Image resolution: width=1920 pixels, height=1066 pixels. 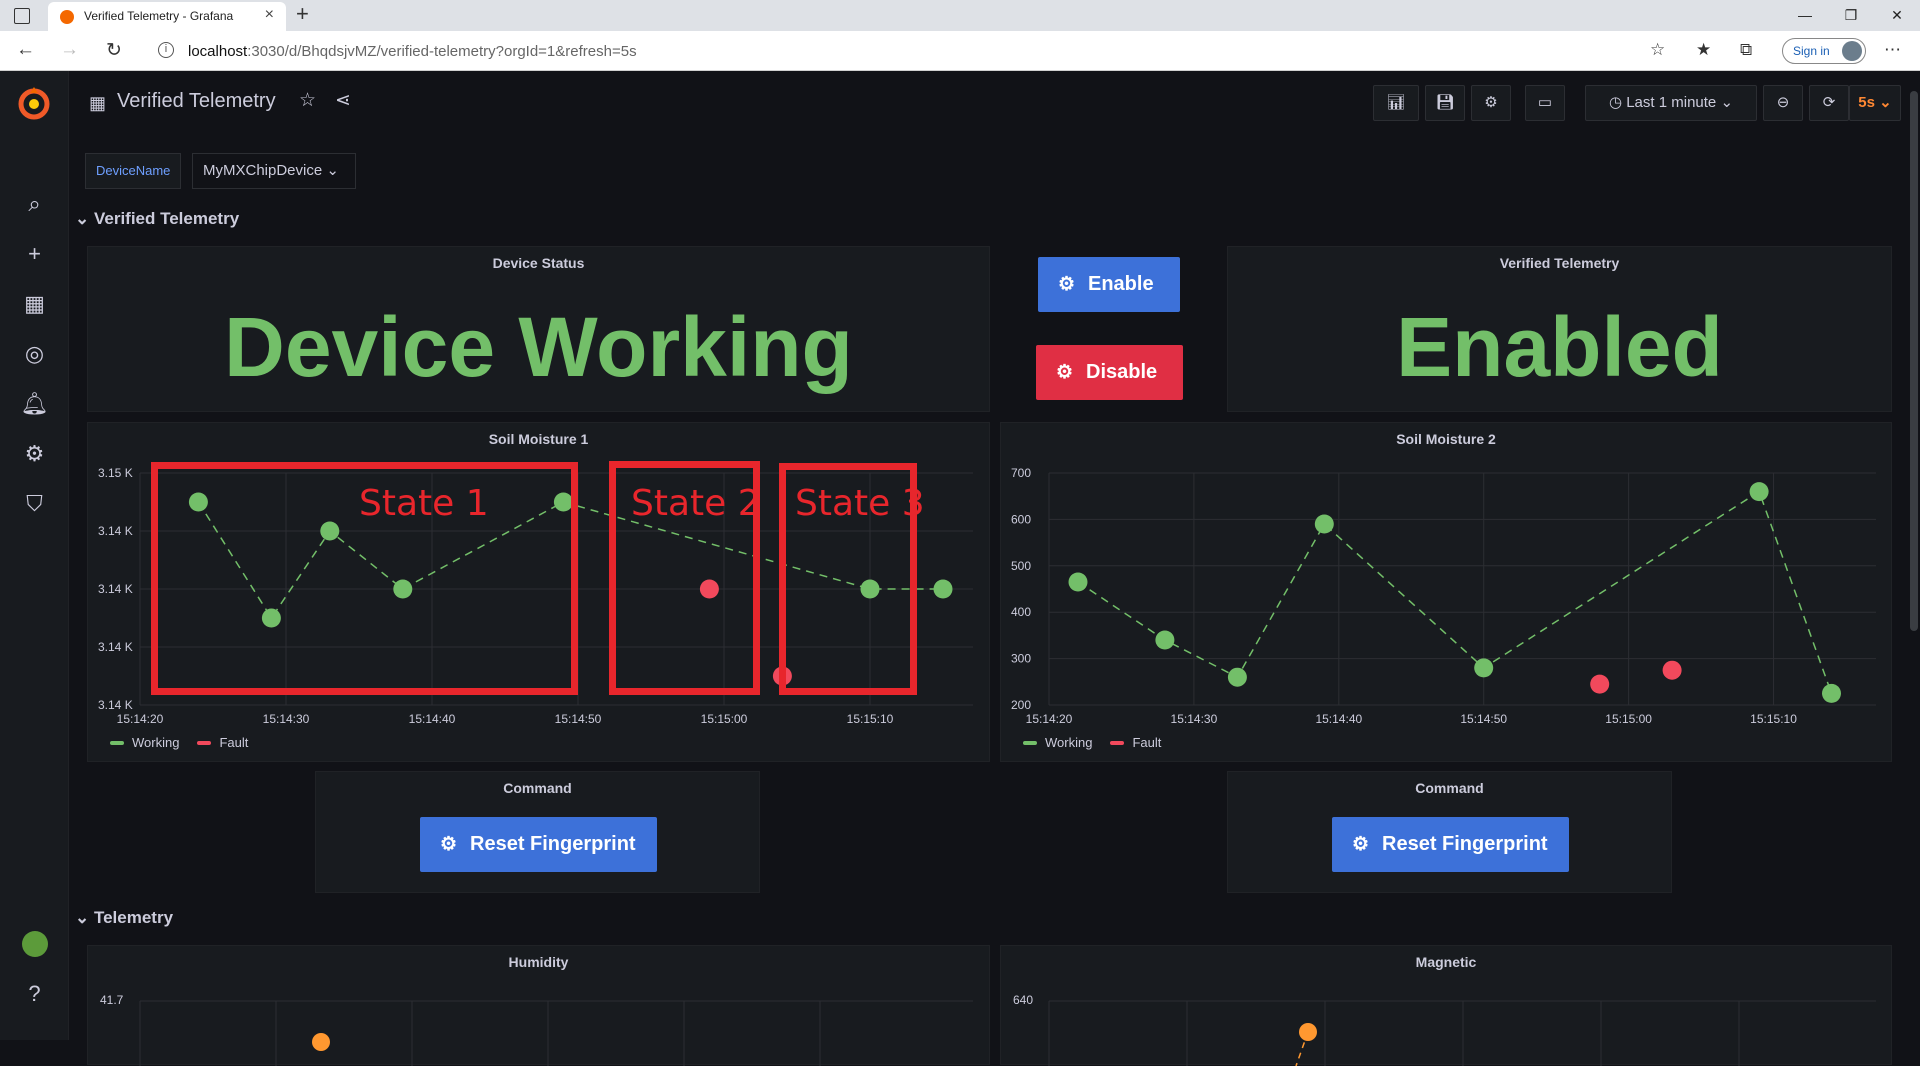 I want to click on verified-telemetry-panel: Verified Telemetry Enabled, so click(x=1559, y=329).